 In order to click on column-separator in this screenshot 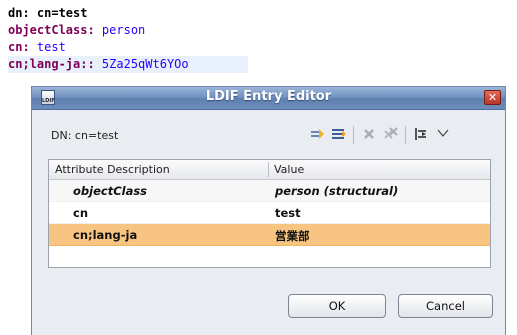, I will do `click(268, 169)`.